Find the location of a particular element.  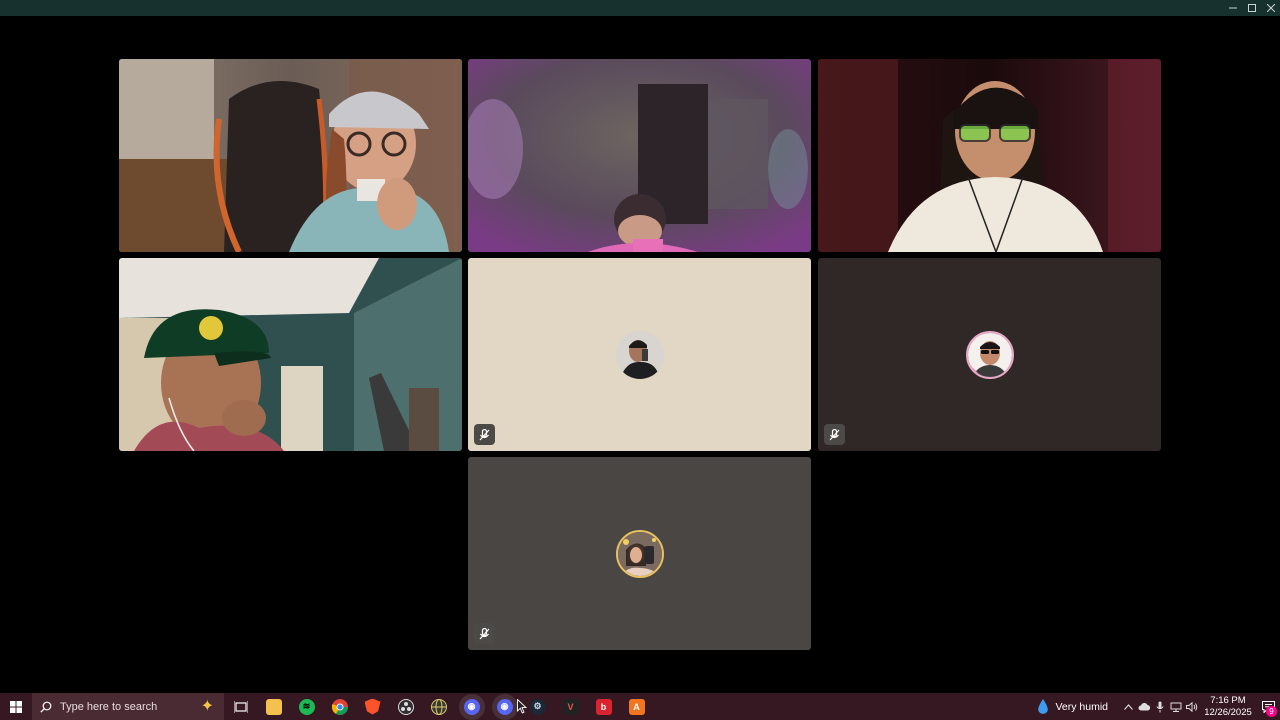

task-view-icon is located at coordinates (240, 706).